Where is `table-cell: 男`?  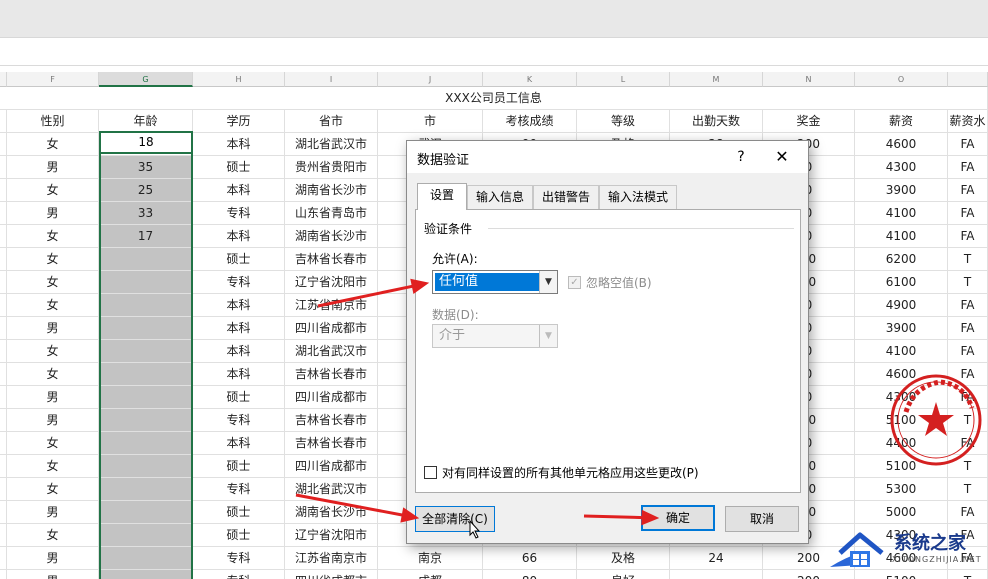
table-cell: 男 is located at coordinates (53, 574).